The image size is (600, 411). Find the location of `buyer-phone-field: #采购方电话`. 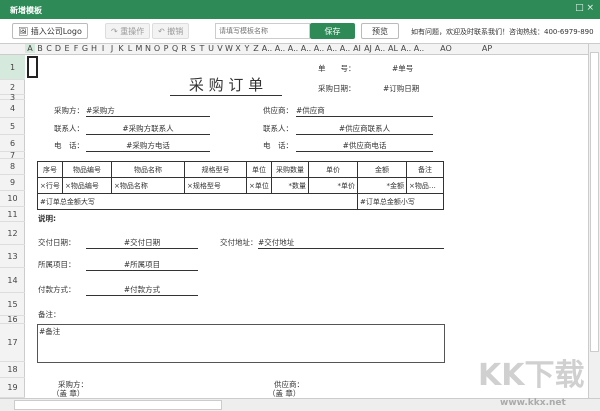

buyer-phone-field: #采购方电话 is located at coordinates (148, 146).